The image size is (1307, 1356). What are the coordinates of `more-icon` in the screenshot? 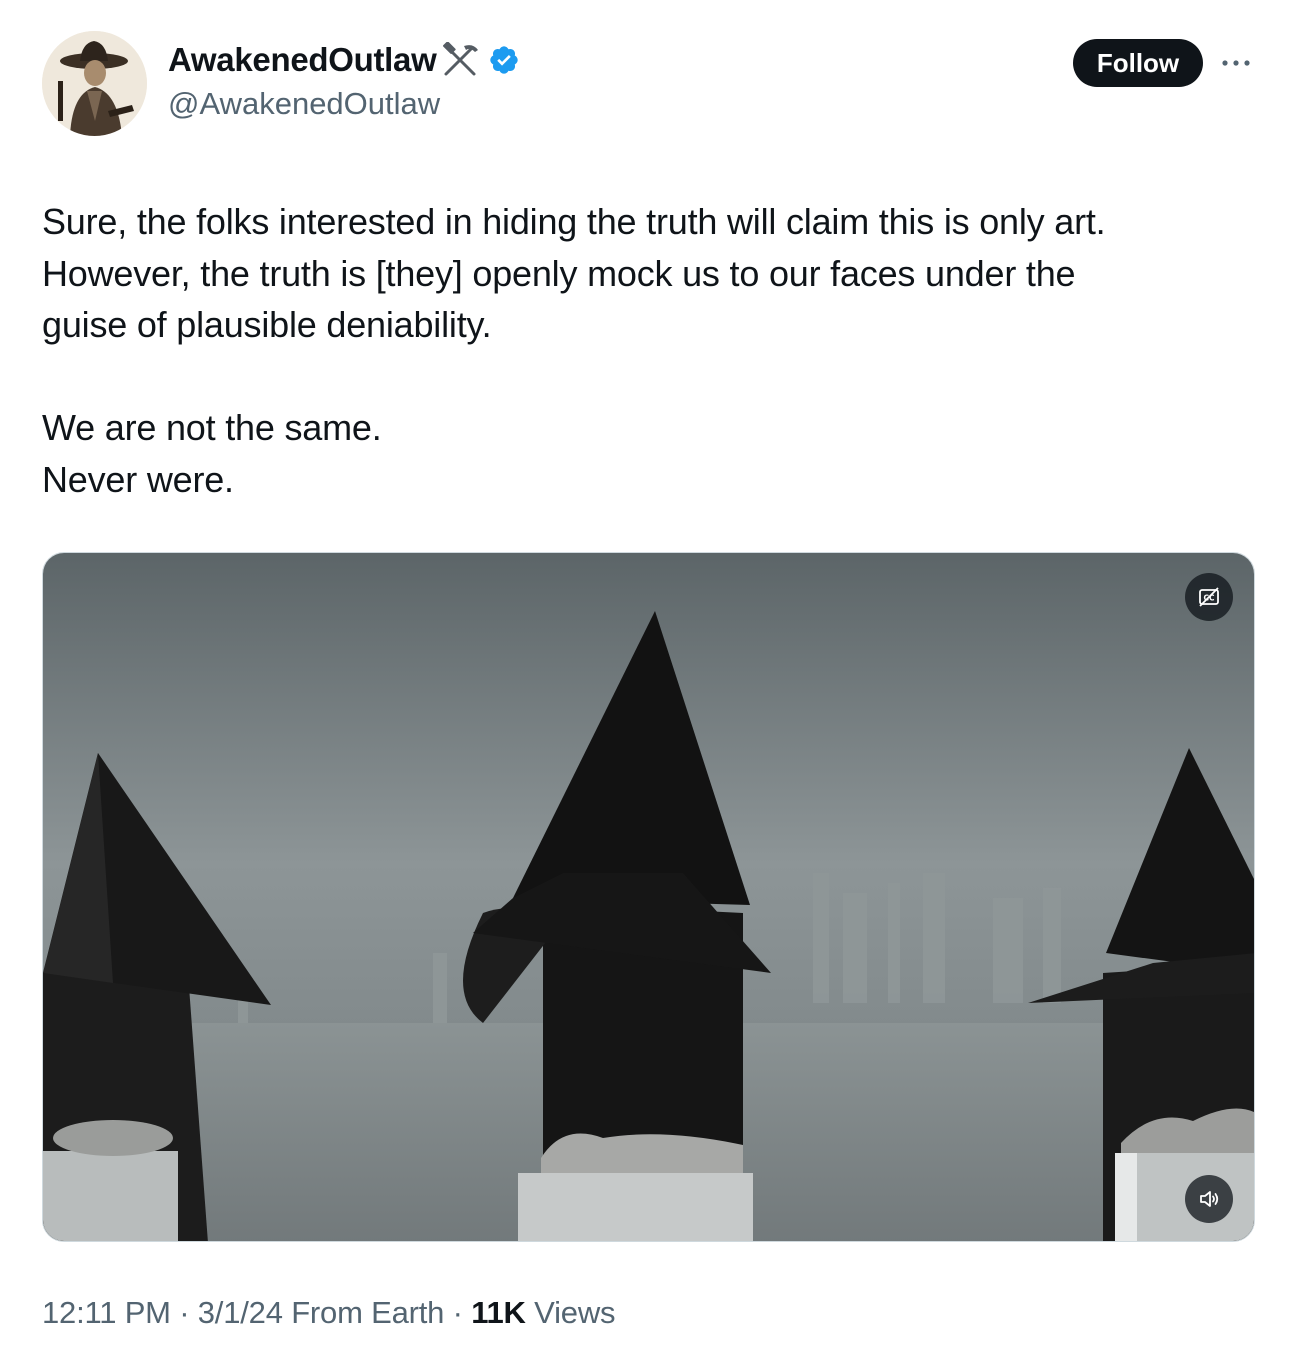 It's located at (1236, 63).